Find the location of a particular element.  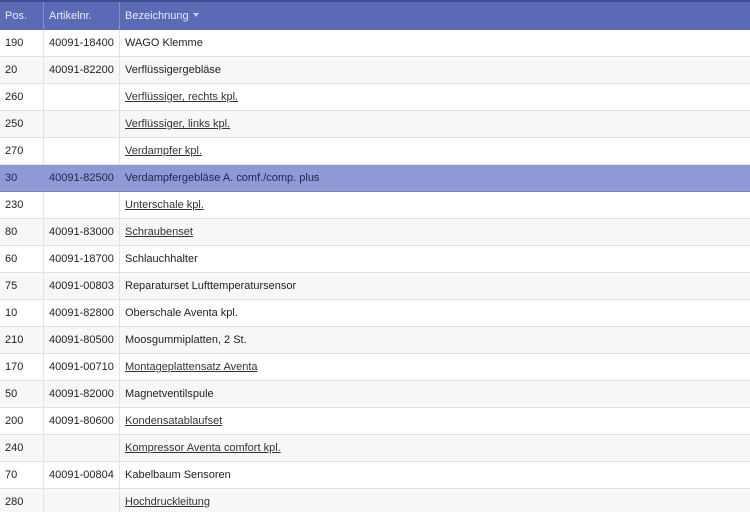

cell-pos: 280 is located at coordinates (22, 500).